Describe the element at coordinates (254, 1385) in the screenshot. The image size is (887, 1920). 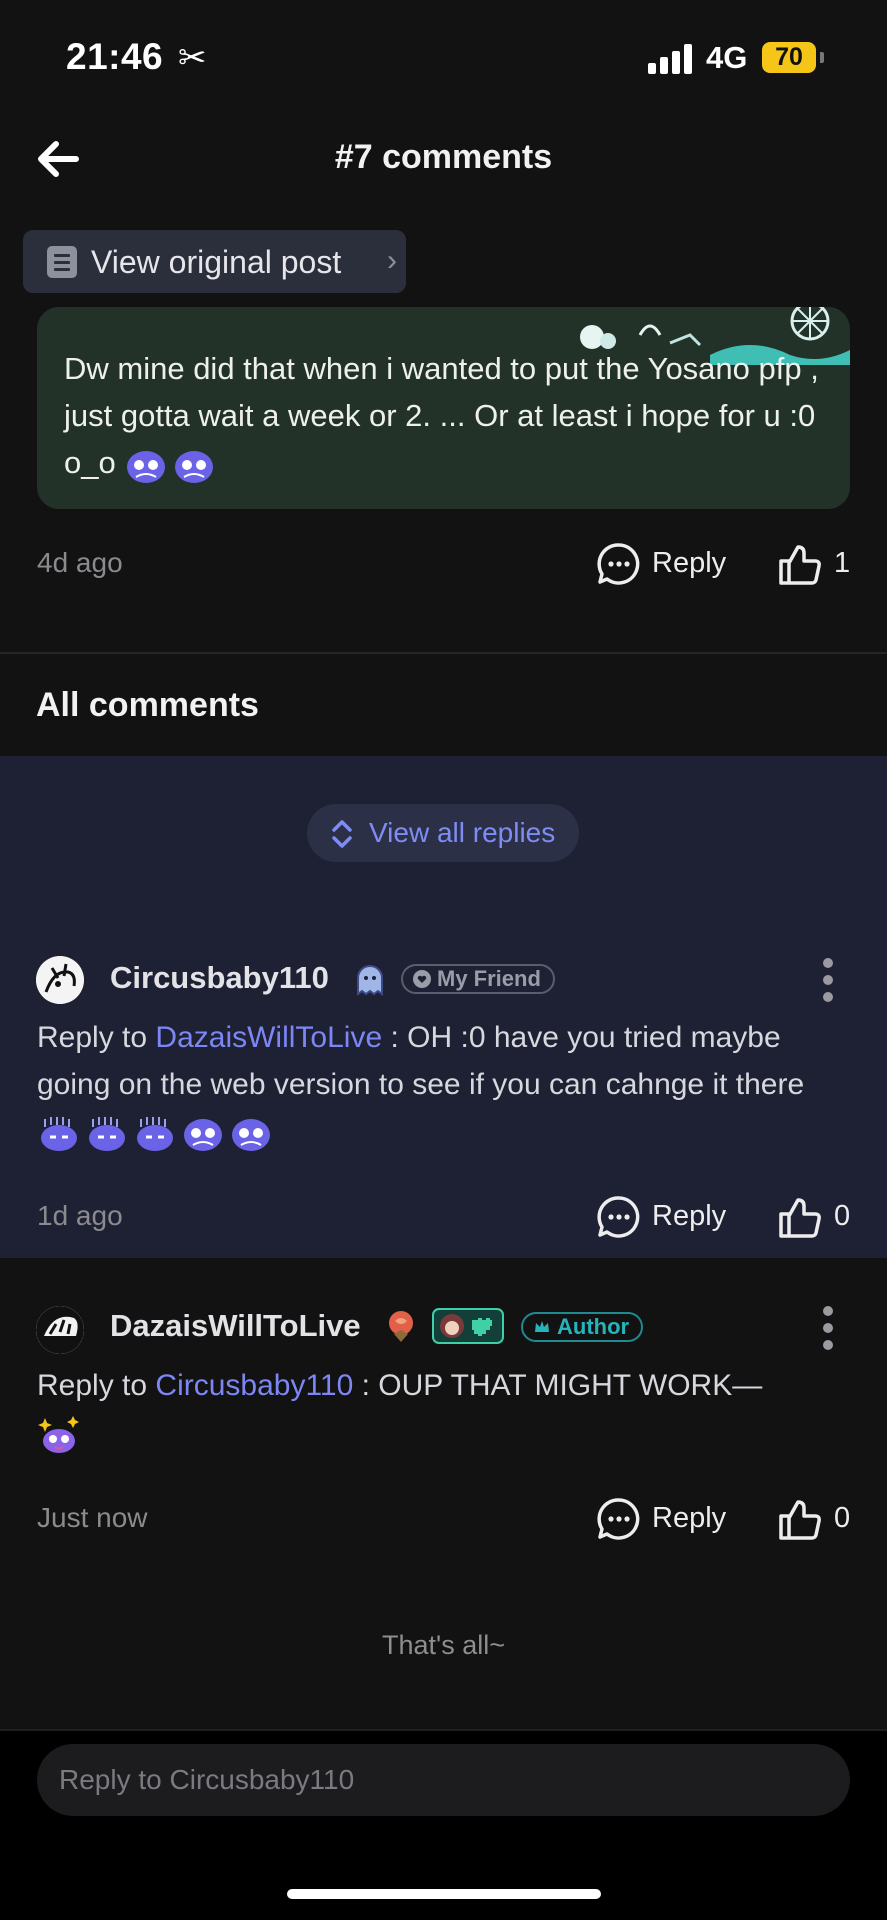
I see `mention-link: Circusbaby110` at that location.